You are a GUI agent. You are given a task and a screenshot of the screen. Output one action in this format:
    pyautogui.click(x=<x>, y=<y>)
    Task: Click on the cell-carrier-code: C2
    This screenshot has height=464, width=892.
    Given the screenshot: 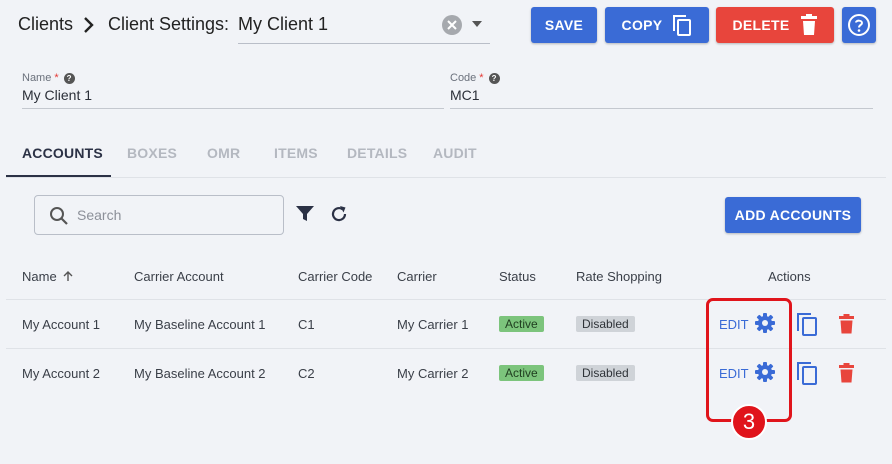 What is the action you would take?
    pyautogui.click(x=306, y=373)
    